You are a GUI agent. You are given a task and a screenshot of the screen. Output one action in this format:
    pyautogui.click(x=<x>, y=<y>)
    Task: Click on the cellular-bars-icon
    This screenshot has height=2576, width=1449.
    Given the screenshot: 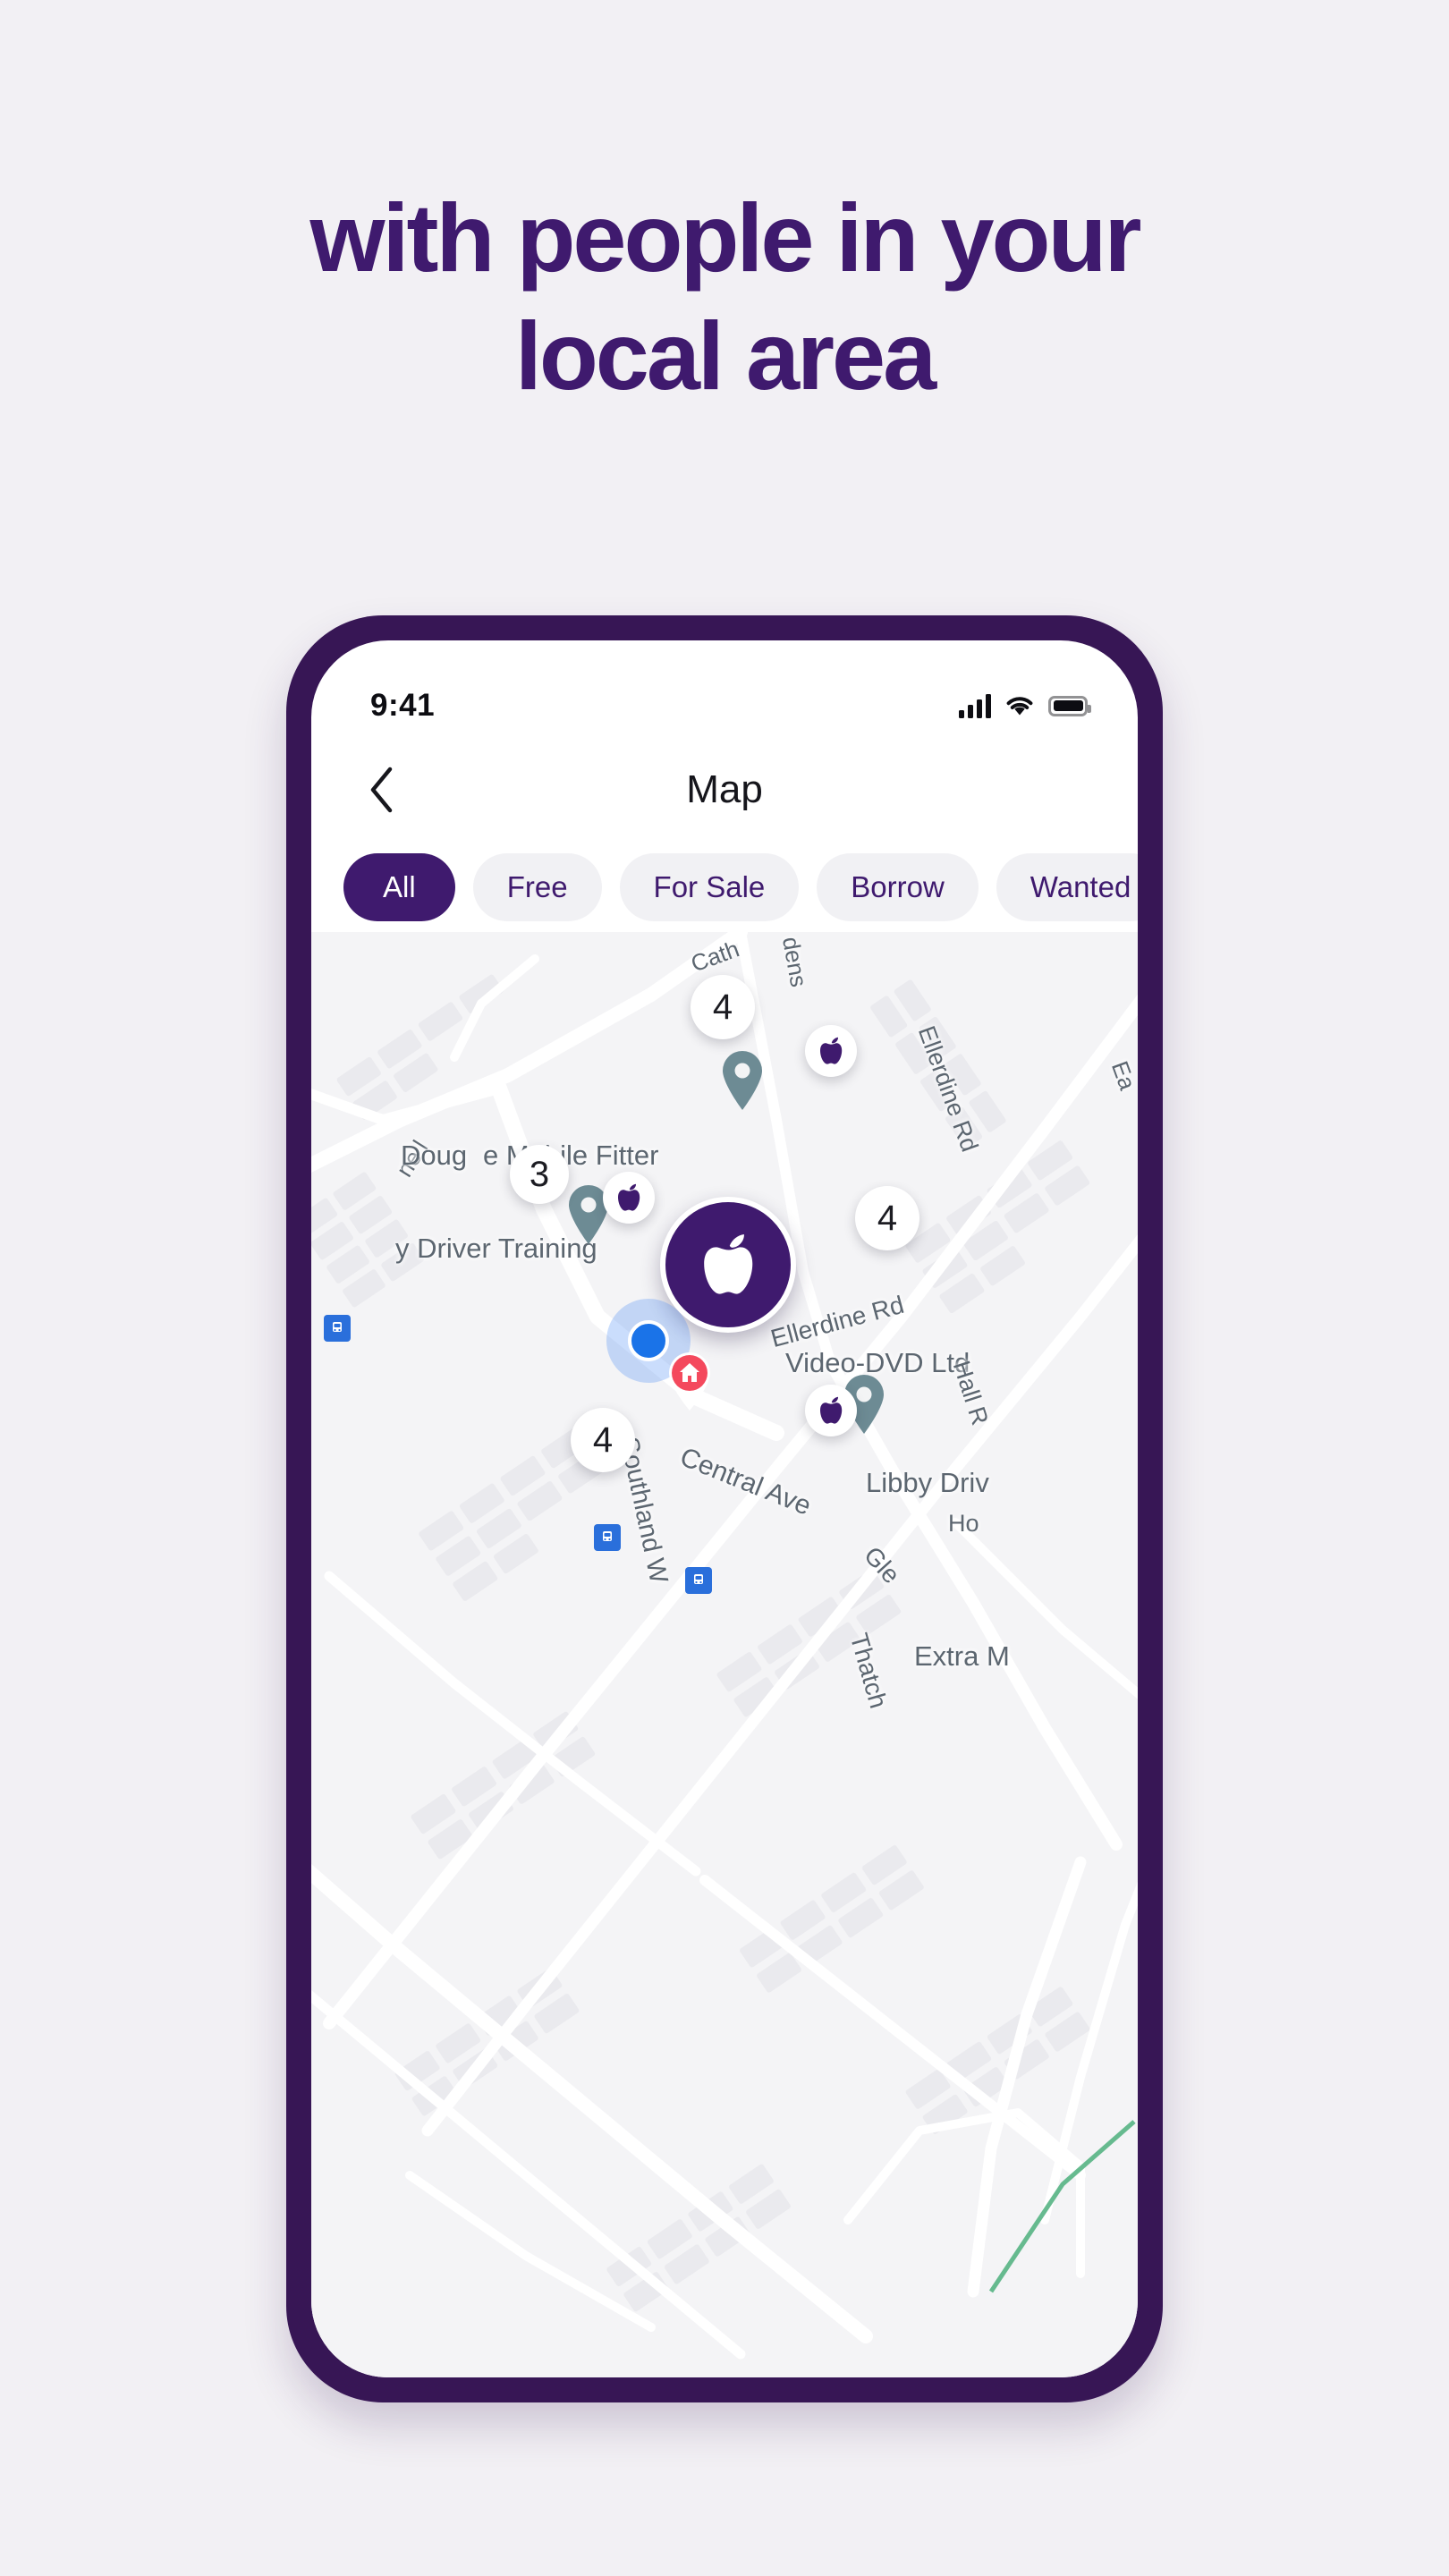 What is the action you would take?
    pyautogui.click(x=975, y=705)
    